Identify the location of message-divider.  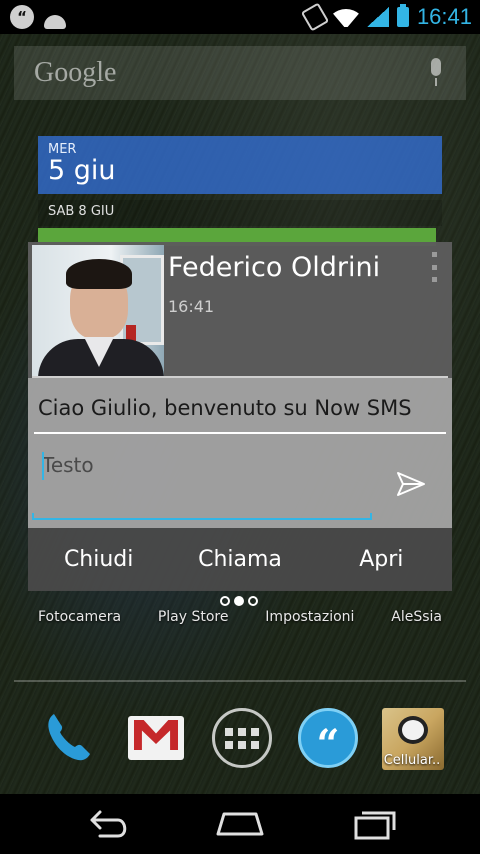
(240, 433).